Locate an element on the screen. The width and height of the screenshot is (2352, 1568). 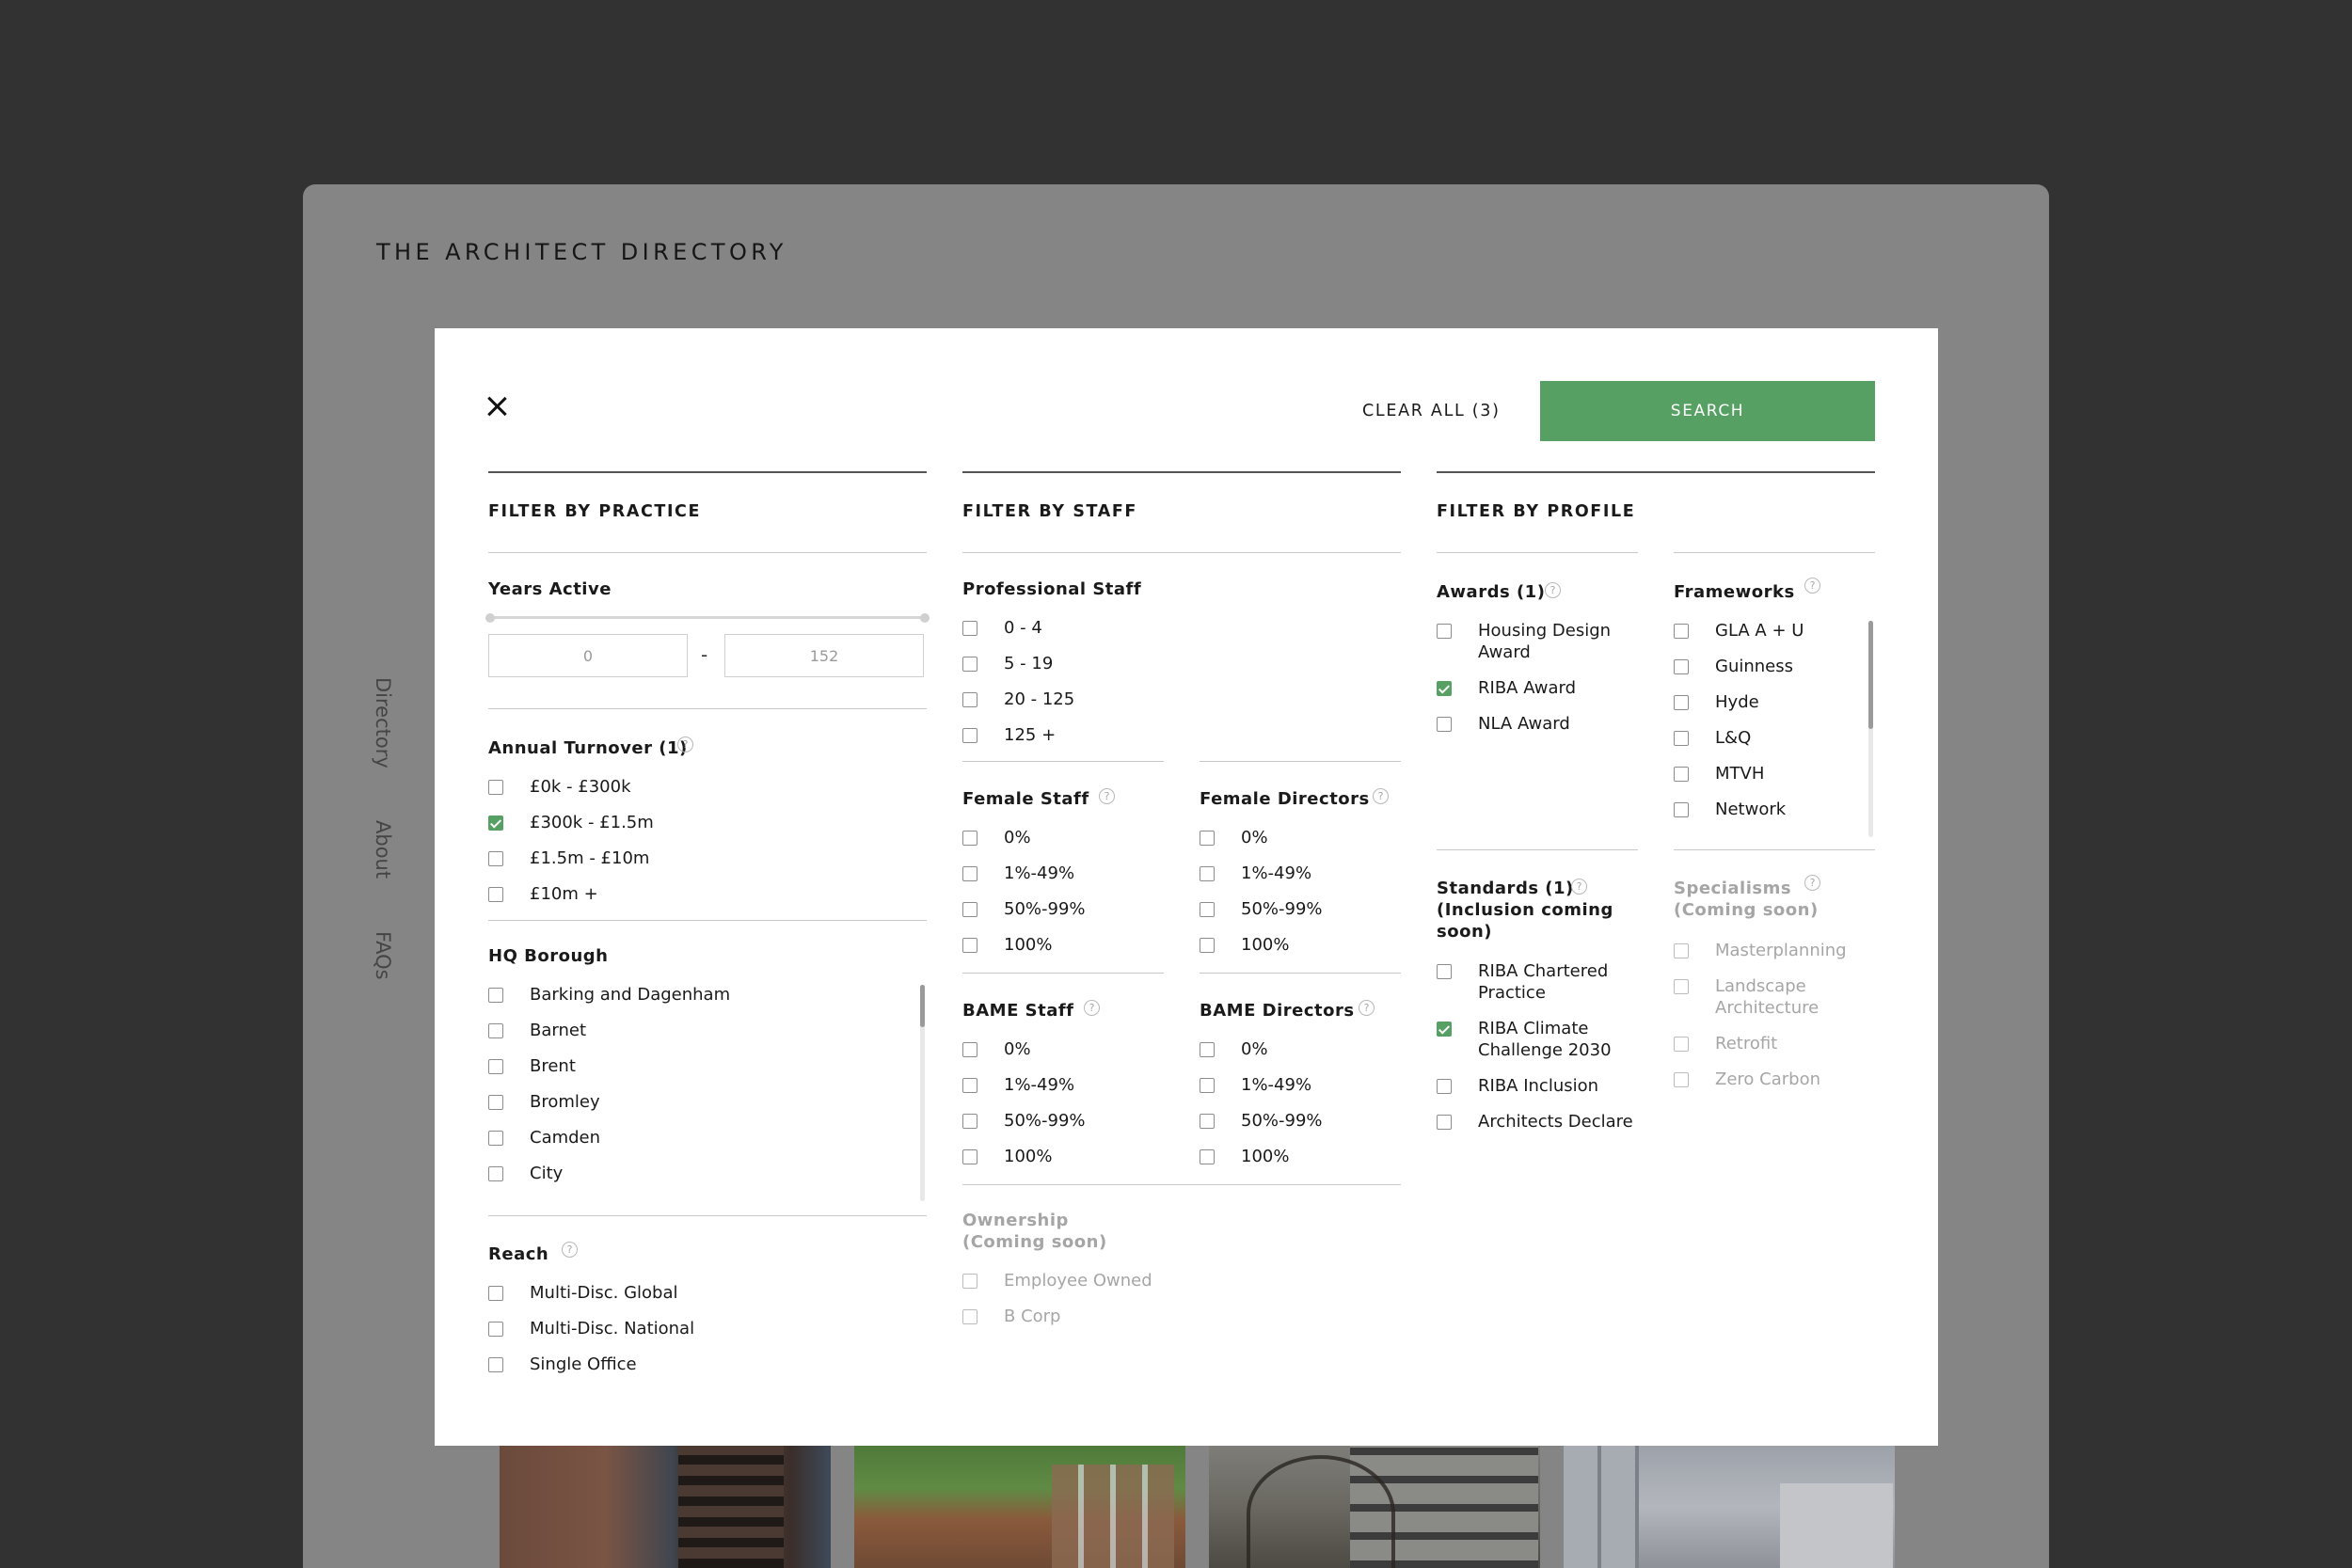
years-active-slider is located at coordinates (707, 617).